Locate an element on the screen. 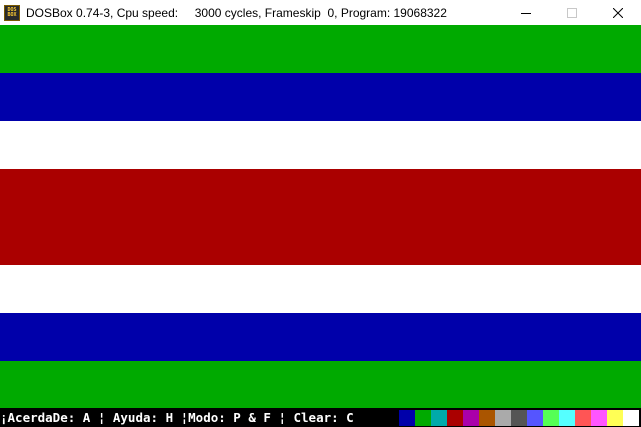 This screenshot has height=427, width=641. close-icon is located at coordinates (618, 12).